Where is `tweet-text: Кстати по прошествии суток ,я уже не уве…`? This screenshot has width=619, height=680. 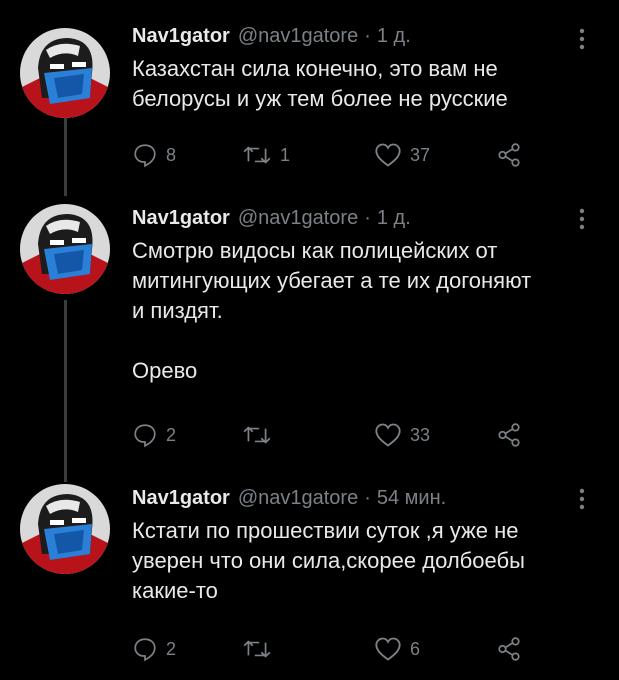 tweet-text: Кстати по прошествии суток ,я уже не уве… is located at coordinates (328, 560).